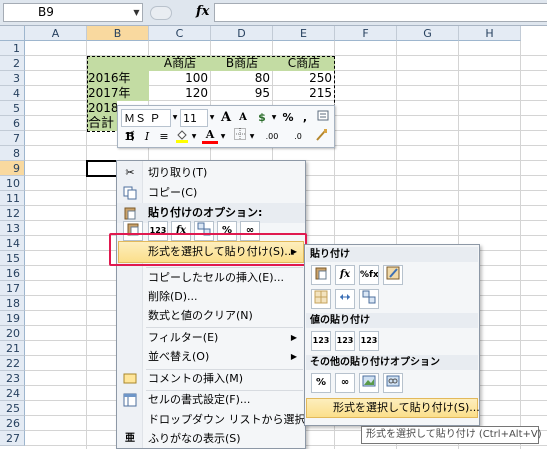  I want to click on row-header-21: 21, so click(12, 348).